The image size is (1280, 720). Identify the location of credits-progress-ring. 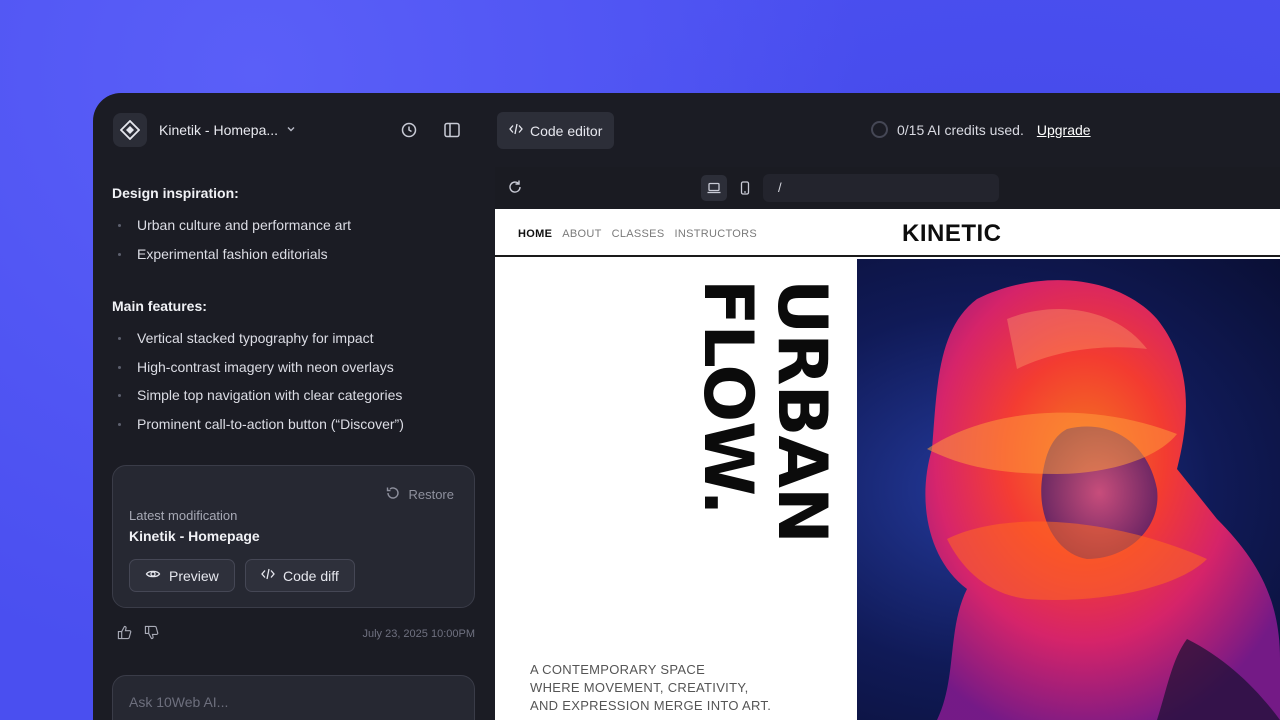
(879, 129).